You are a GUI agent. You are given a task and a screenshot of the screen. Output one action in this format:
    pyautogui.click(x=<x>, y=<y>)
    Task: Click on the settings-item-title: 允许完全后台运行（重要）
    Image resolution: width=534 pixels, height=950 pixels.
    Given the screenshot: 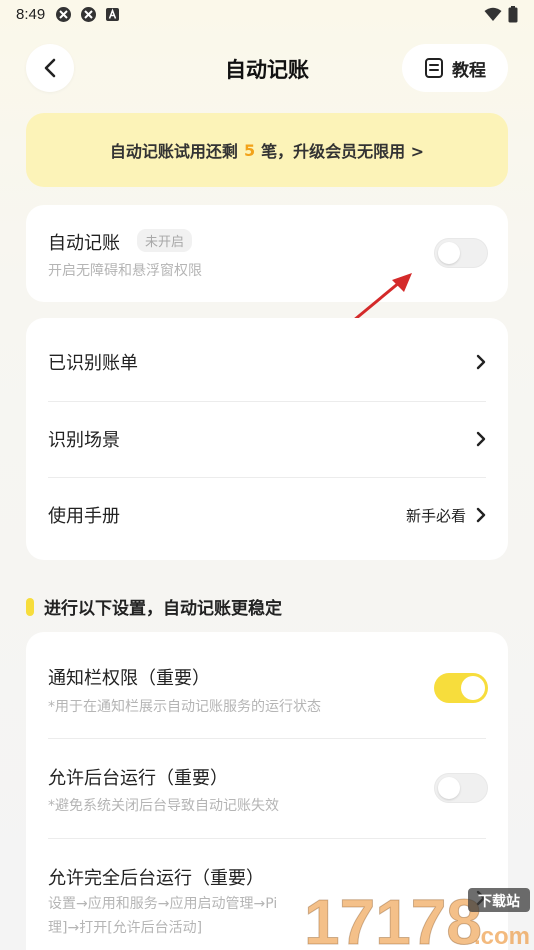 What is the action you would take?
    pyautogui.click(x=156, y=878)
    